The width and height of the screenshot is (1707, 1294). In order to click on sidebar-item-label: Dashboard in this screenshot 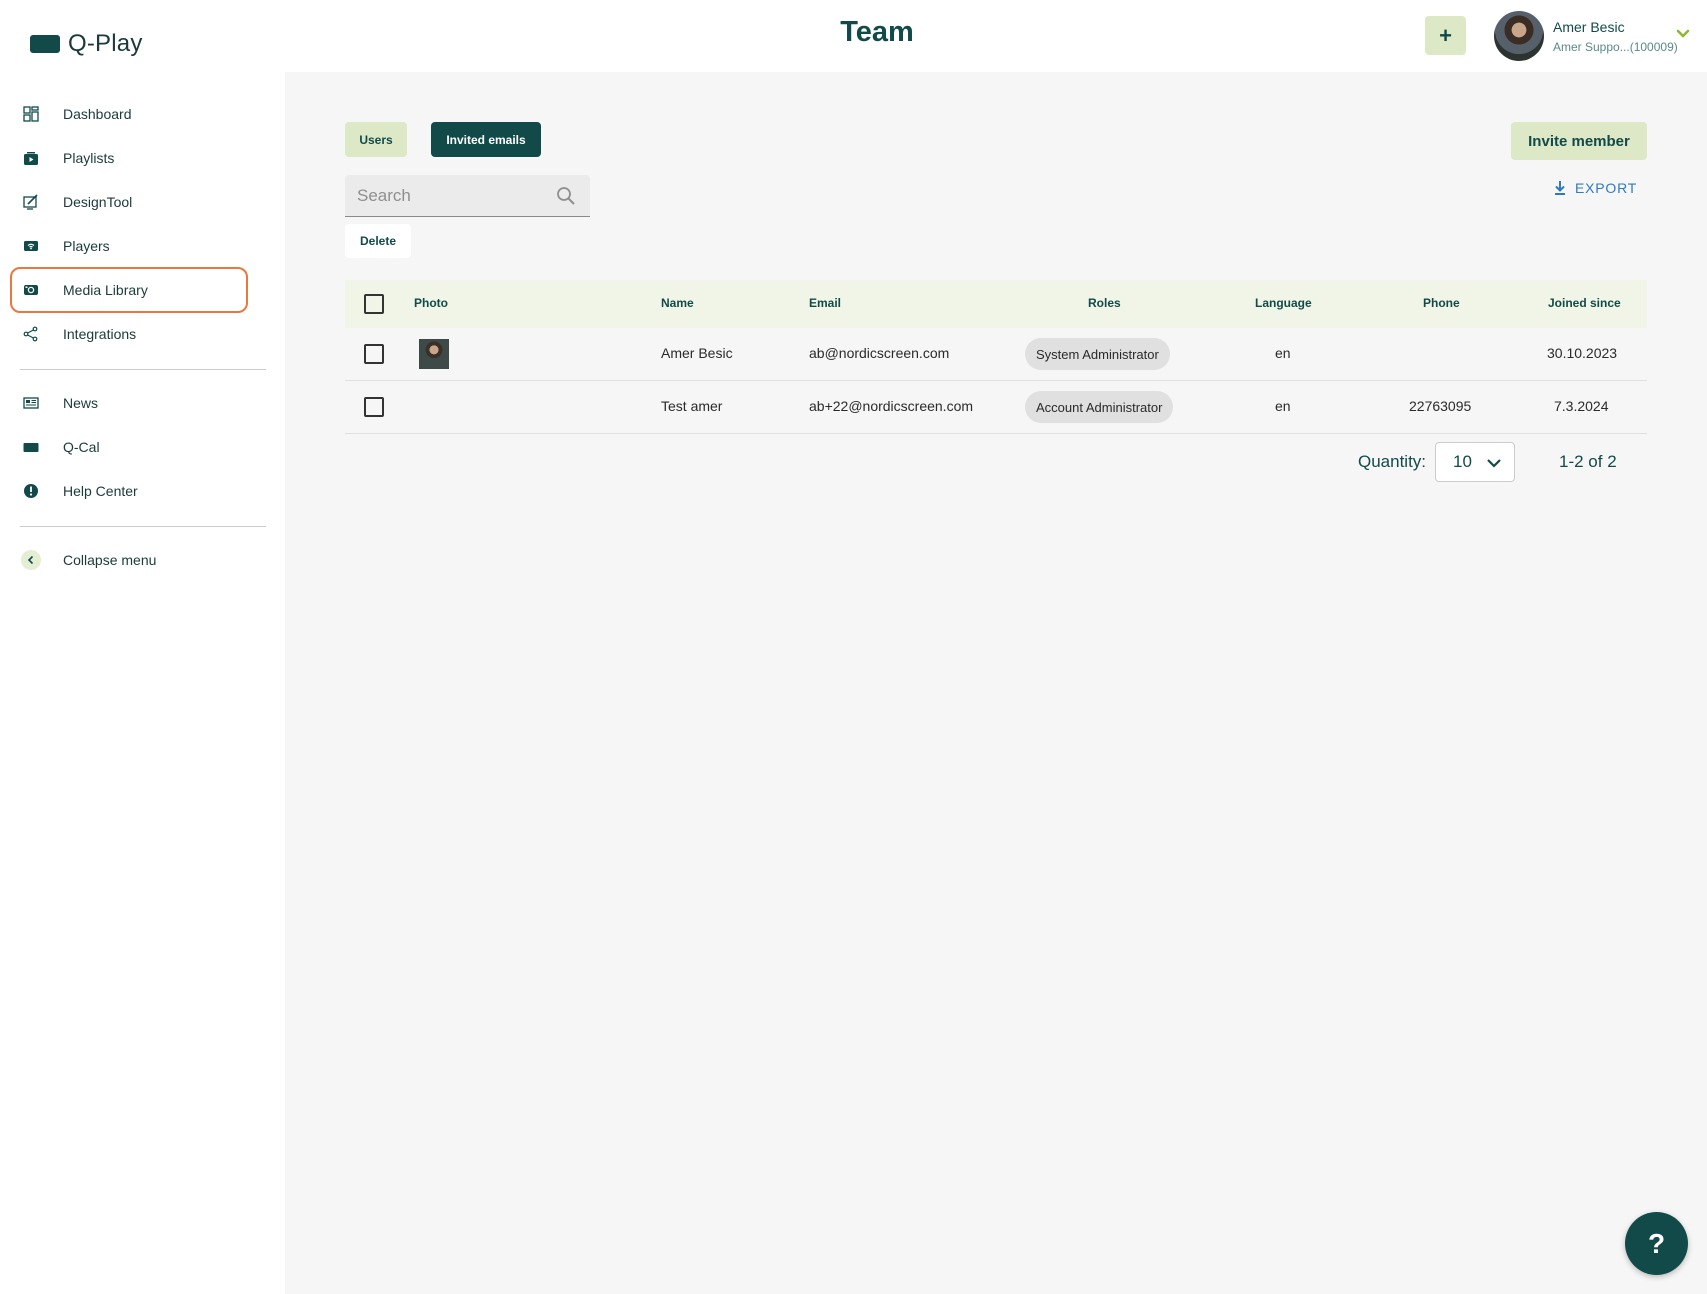, I will do `click(97, 114)`.